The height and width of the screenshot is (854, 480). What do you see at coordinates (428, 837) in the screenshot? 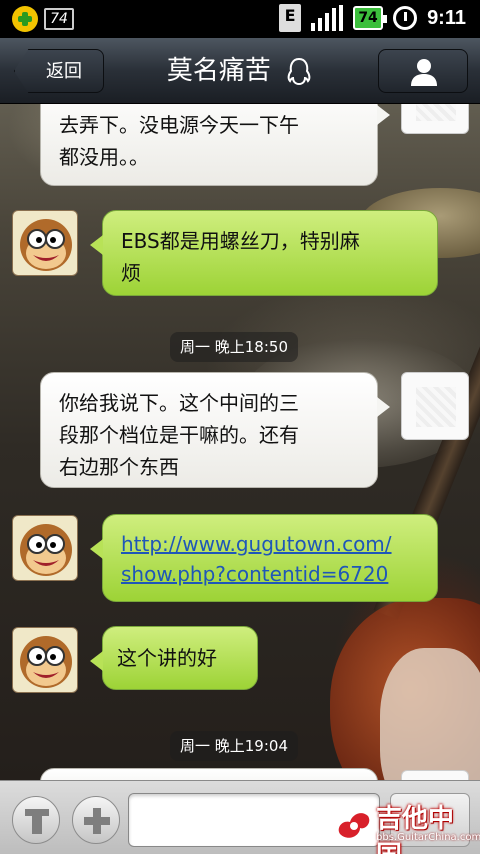
I see `watermark-subtitle: bbs.GuitarChina.com` at bounding box center [428, 837].